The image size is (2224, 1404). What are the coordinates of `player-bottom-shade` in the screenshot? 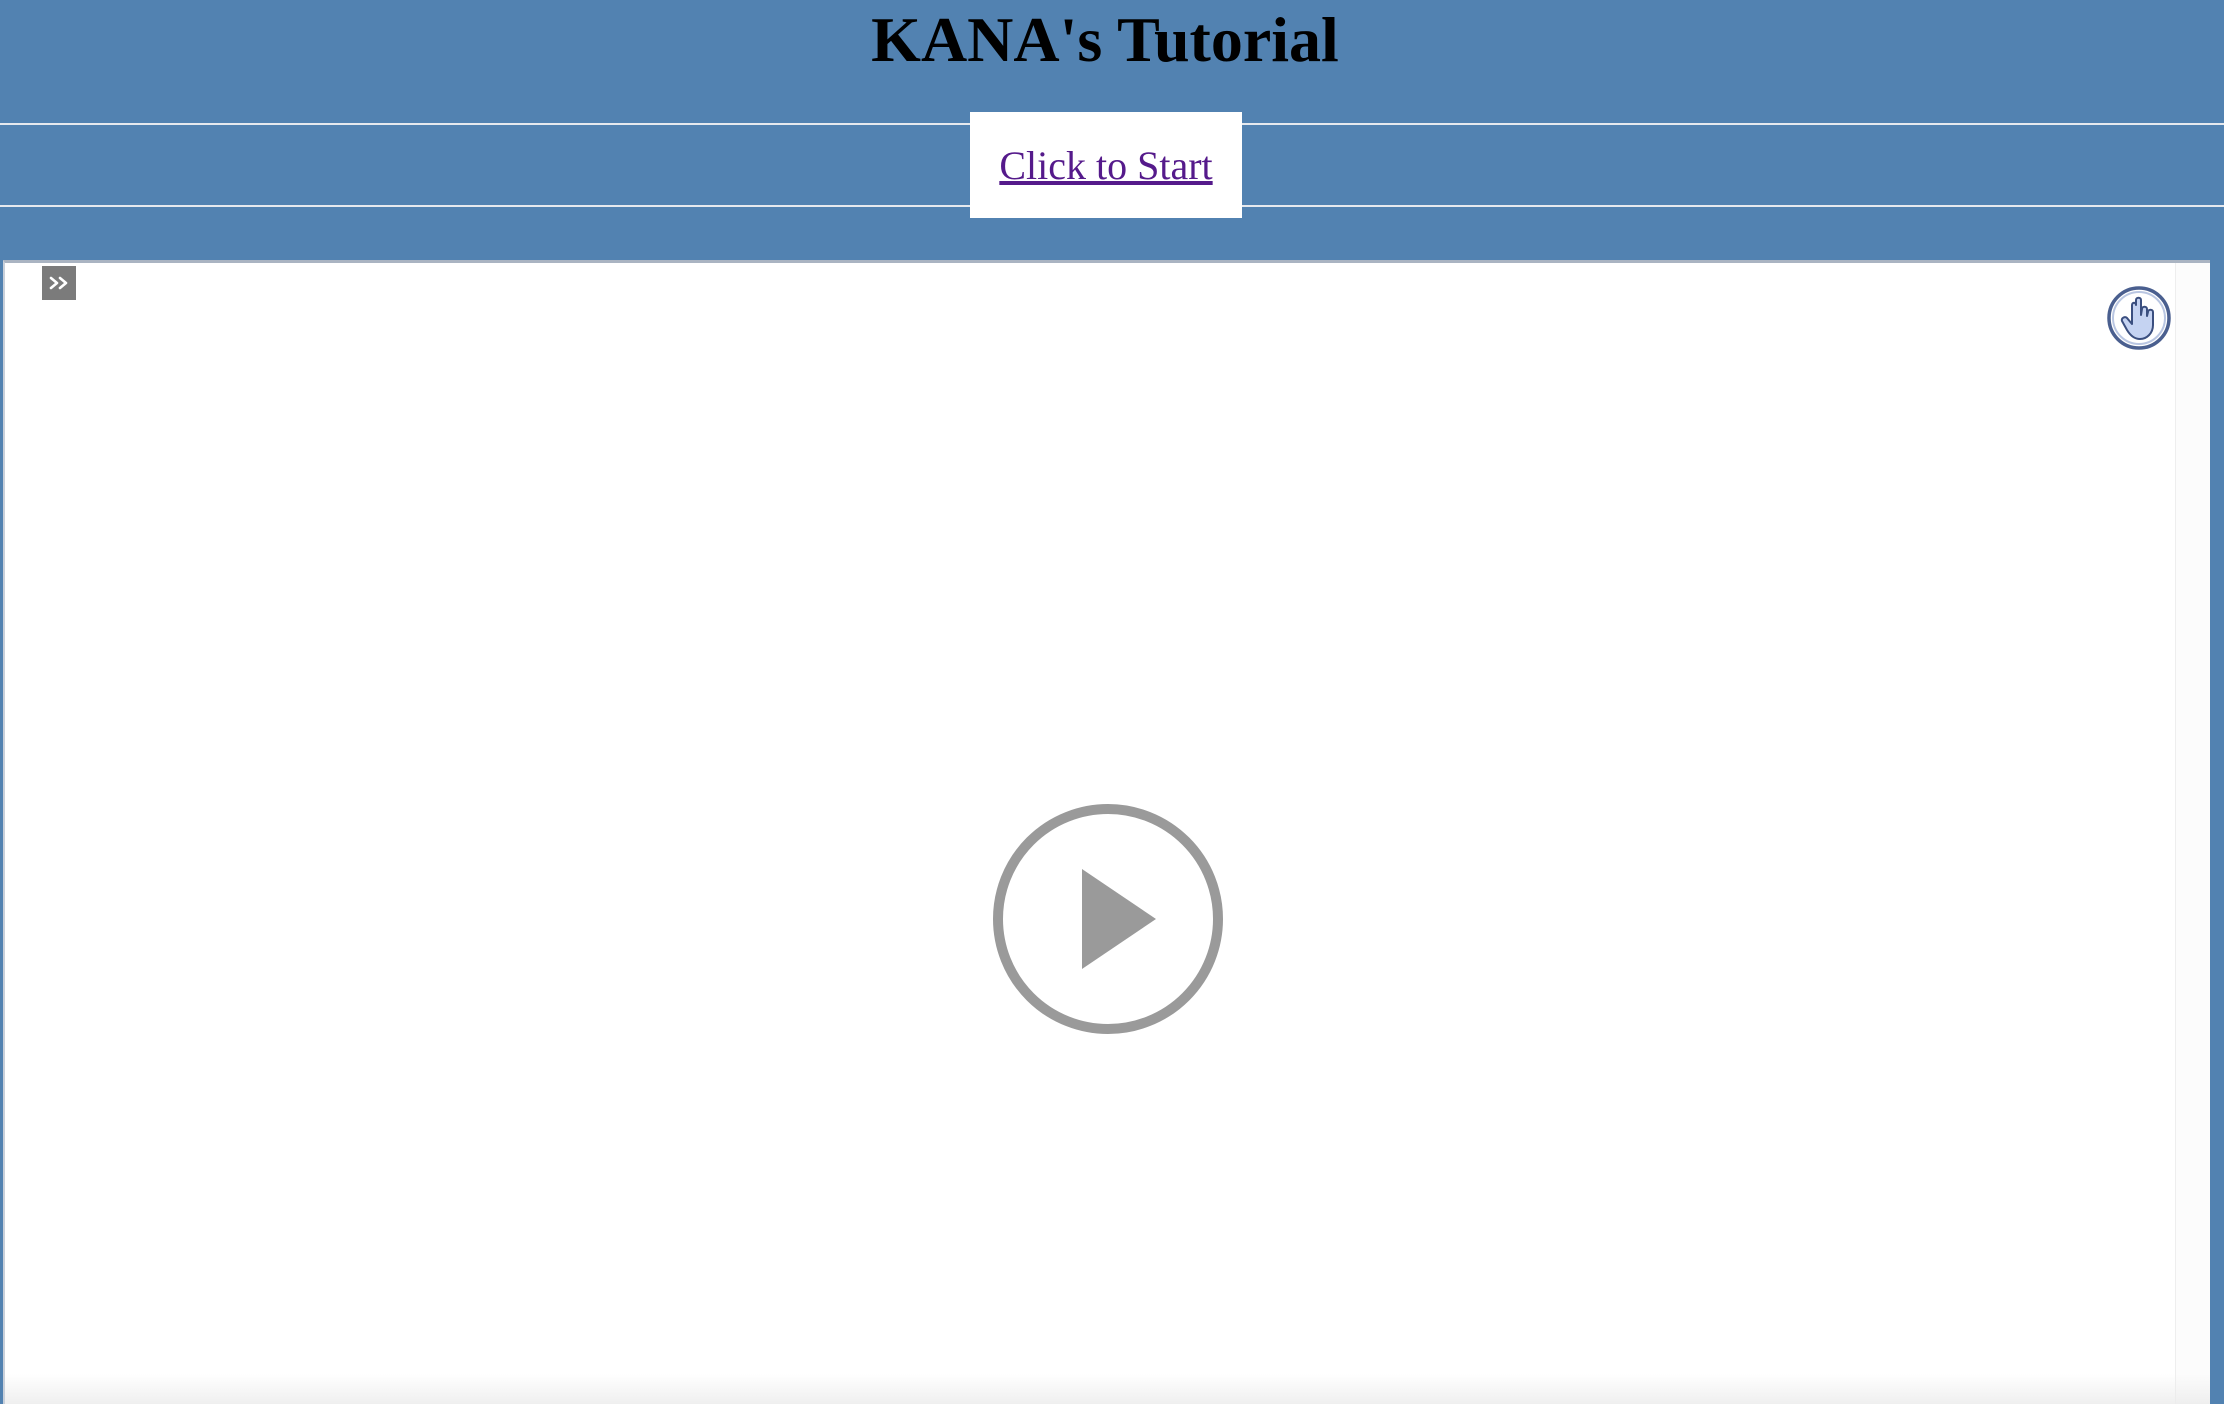 It's located at (1107, 1389).